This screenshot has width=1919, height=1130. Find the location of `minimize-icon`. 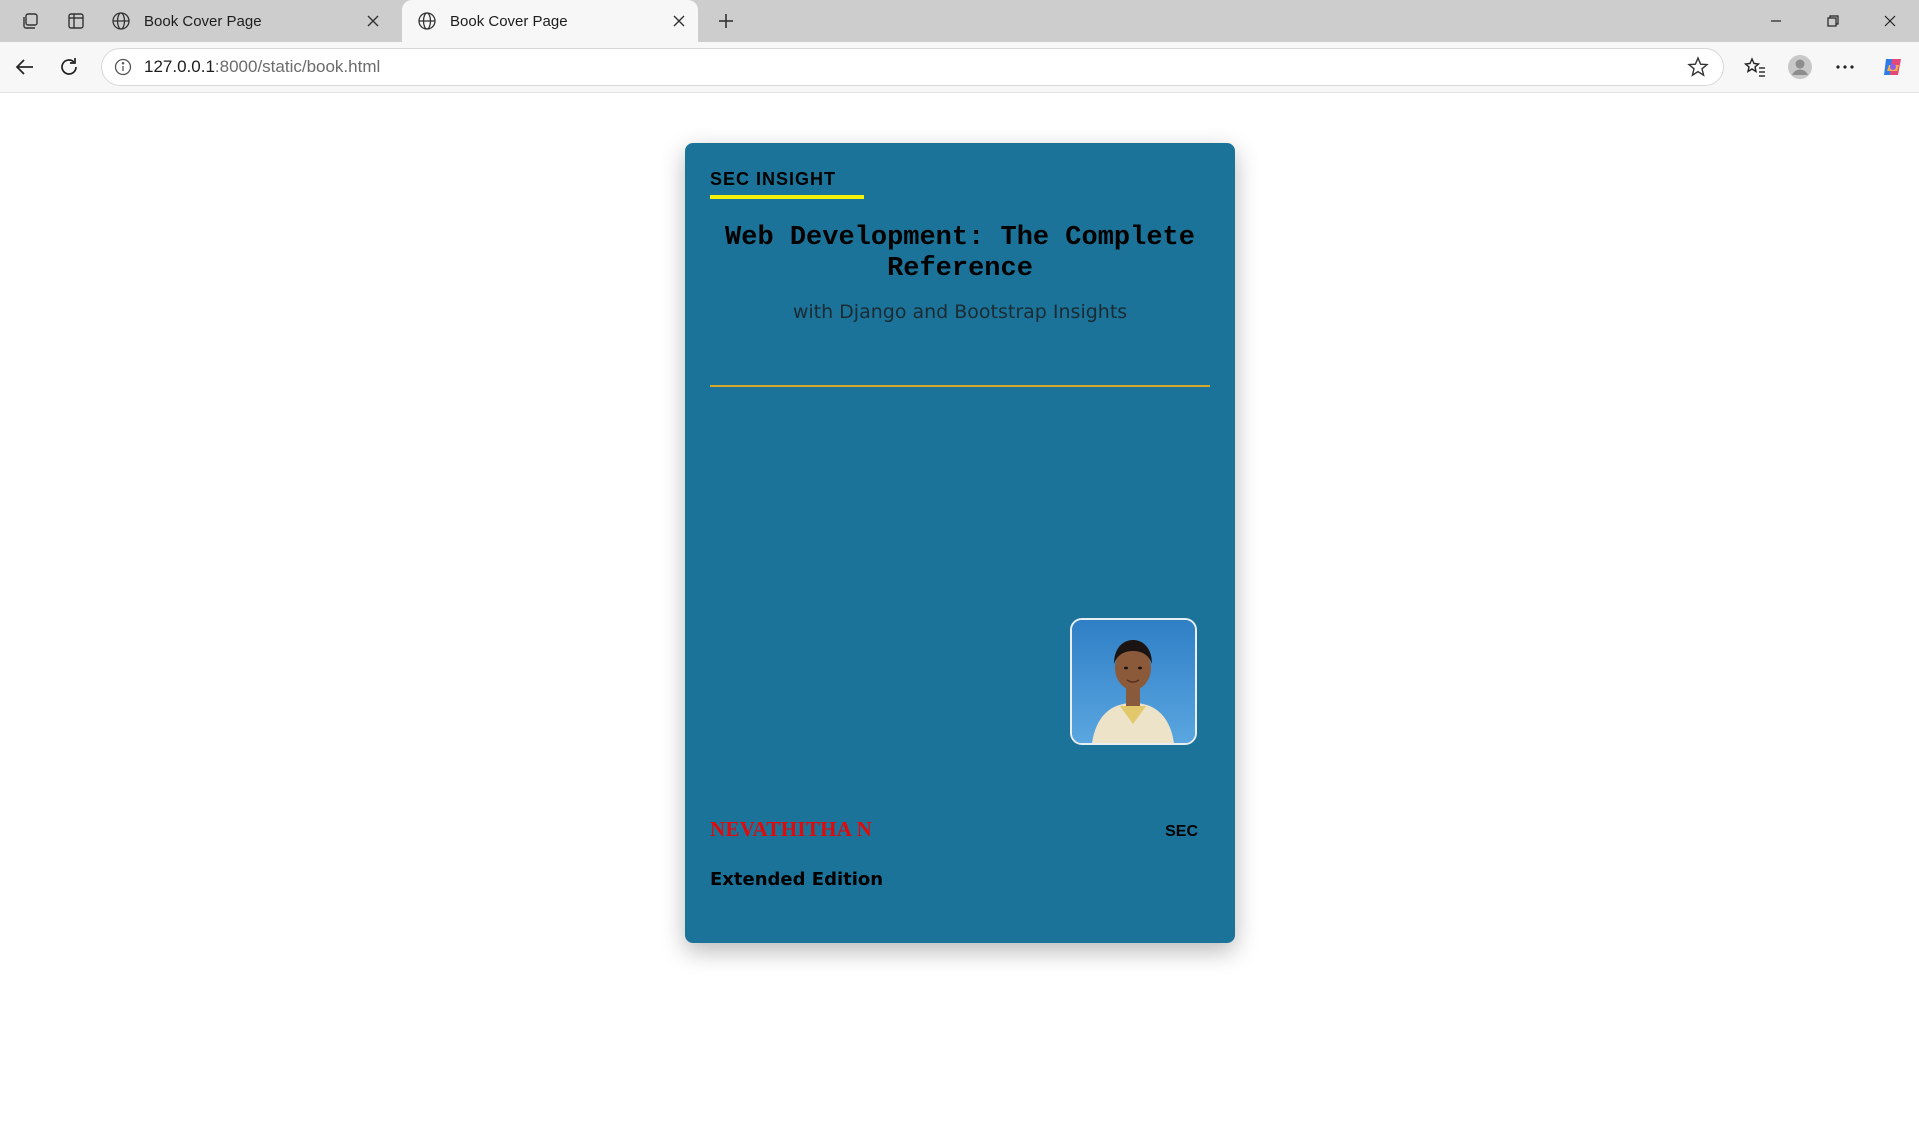

minimize-icon is located at coordinates (1776, 21).